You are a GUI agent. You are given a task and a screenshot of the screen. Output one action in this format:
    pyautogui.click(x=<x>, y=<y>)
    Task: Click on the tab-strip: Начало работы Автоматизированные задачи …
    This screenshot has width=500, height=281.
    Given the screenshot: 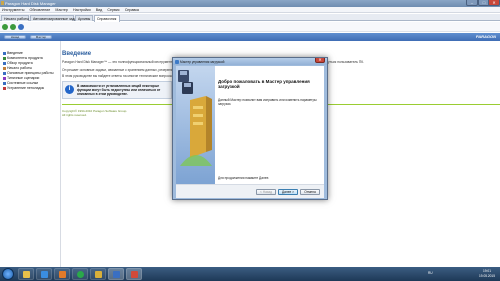 What is the action you would take?
    pyautogui.click(x=250, y=18)
    